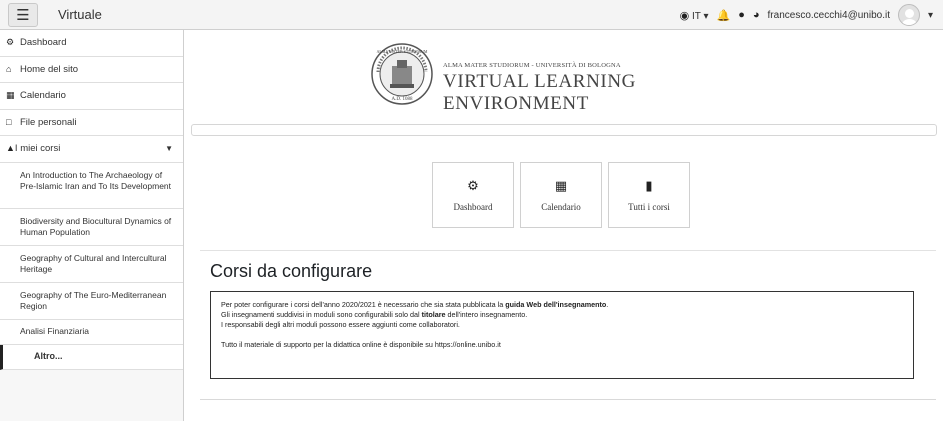 This screenshot has height=421, width=943. I want to click on sidebar-course-item: Analisi Finanziaria, so click(91, 332).